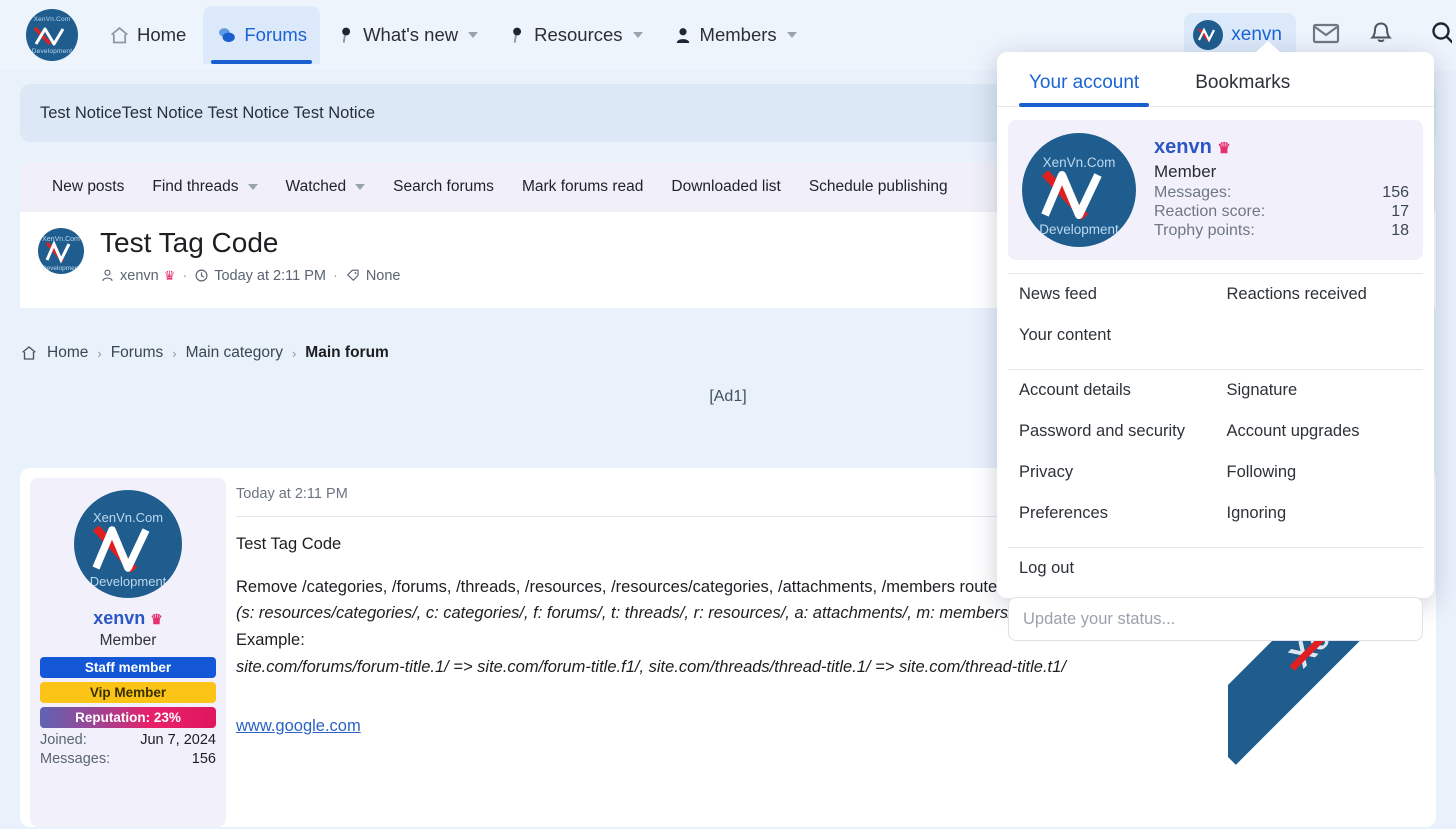 This screenshot has height=829, width=1456. I want to click on menu-item-ignoring: Ignoring, so click(1320, 513).